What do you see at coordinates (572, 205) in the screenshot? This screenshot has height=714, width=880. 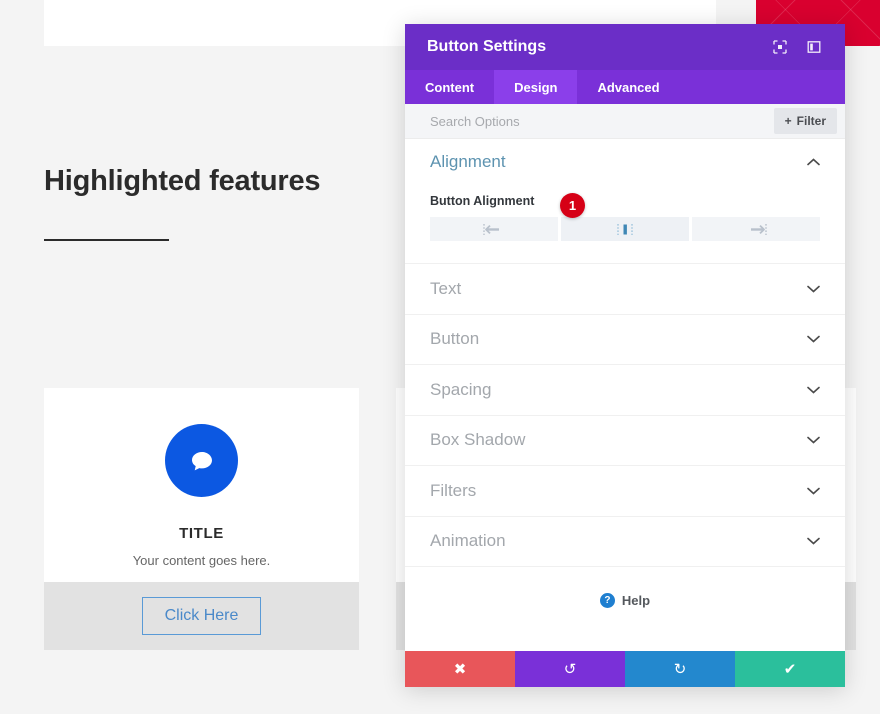 I see `step-badge-1: 1` at bounding box center [572, 205].